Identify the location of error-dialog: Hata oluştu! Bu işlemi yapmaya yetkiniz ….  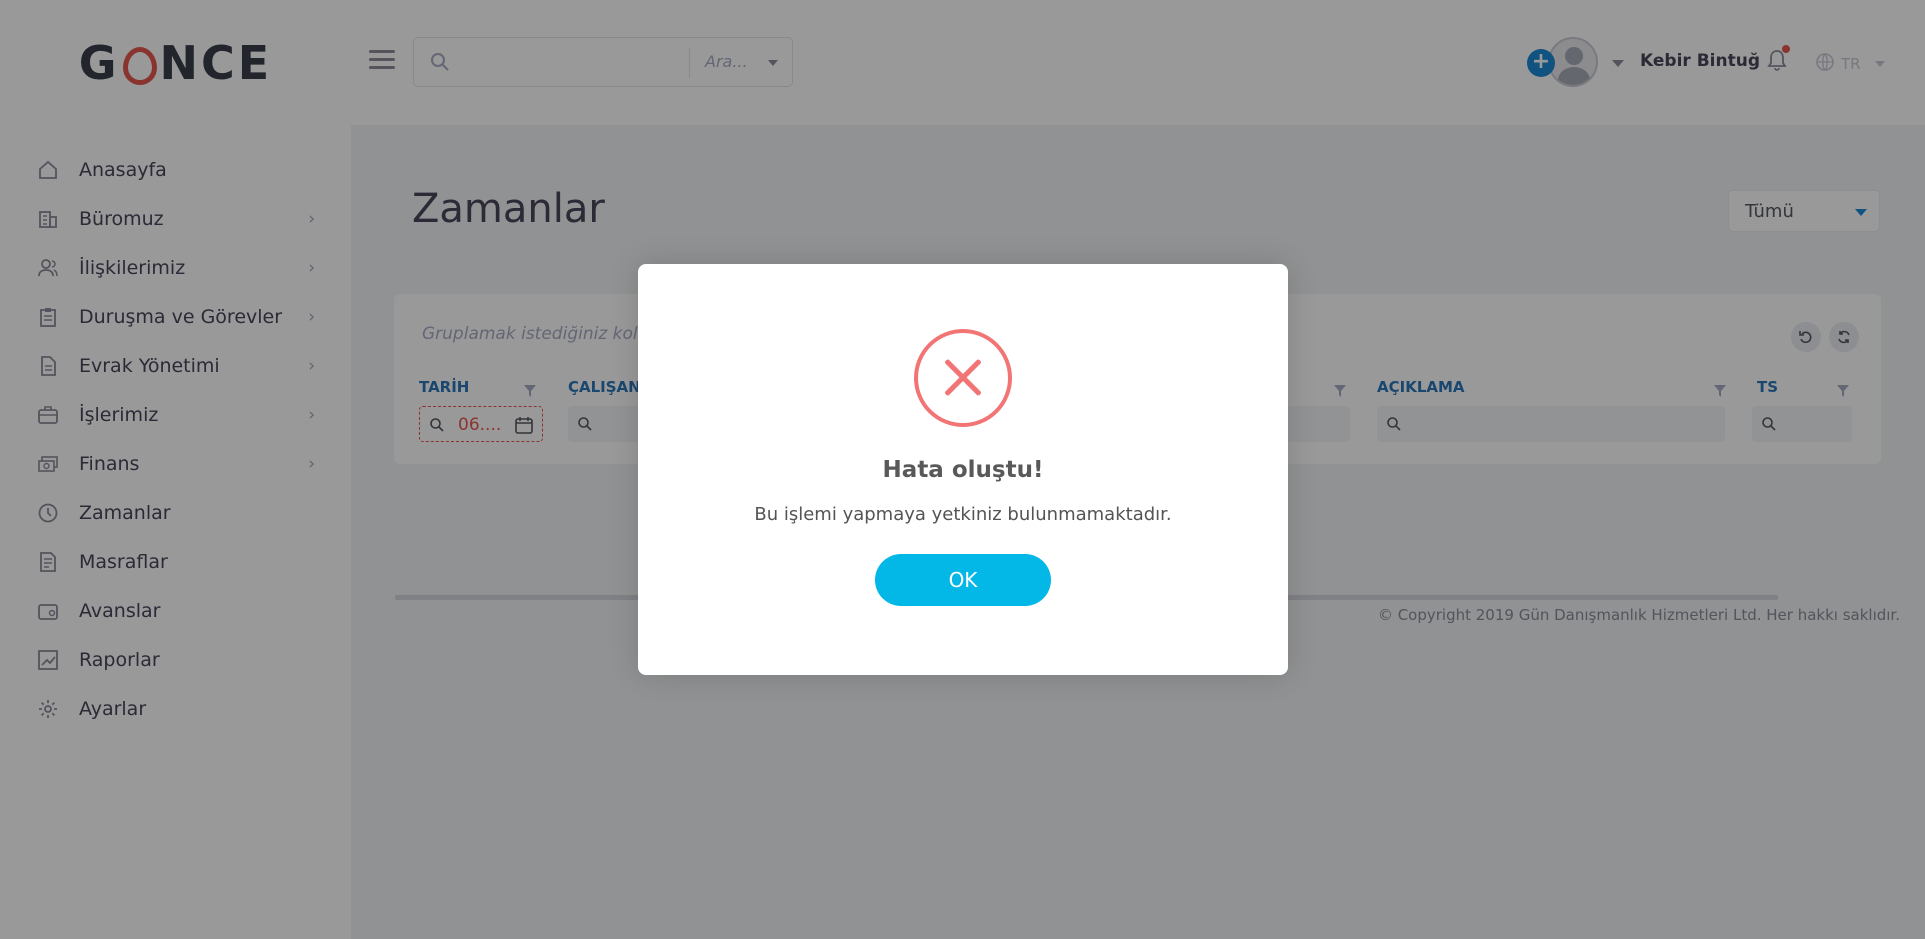
(963, 469).